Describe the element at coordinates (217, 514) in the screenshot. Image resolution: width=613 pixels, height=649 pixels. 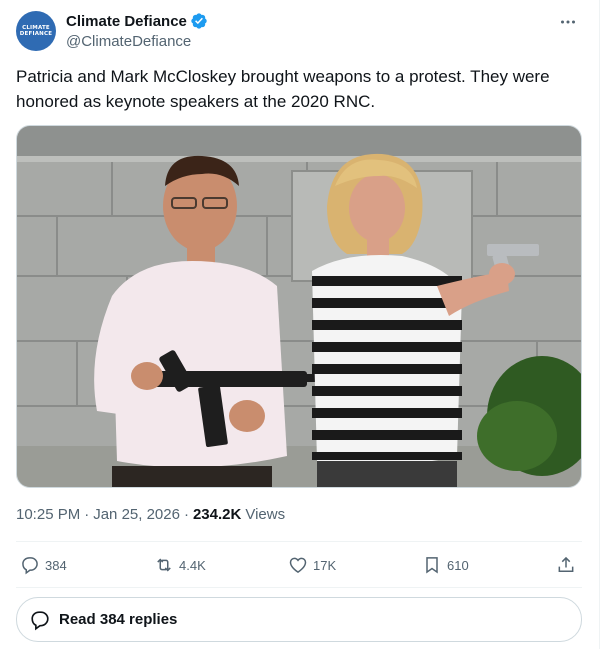
I see `views-count: 234.2K` at that location.